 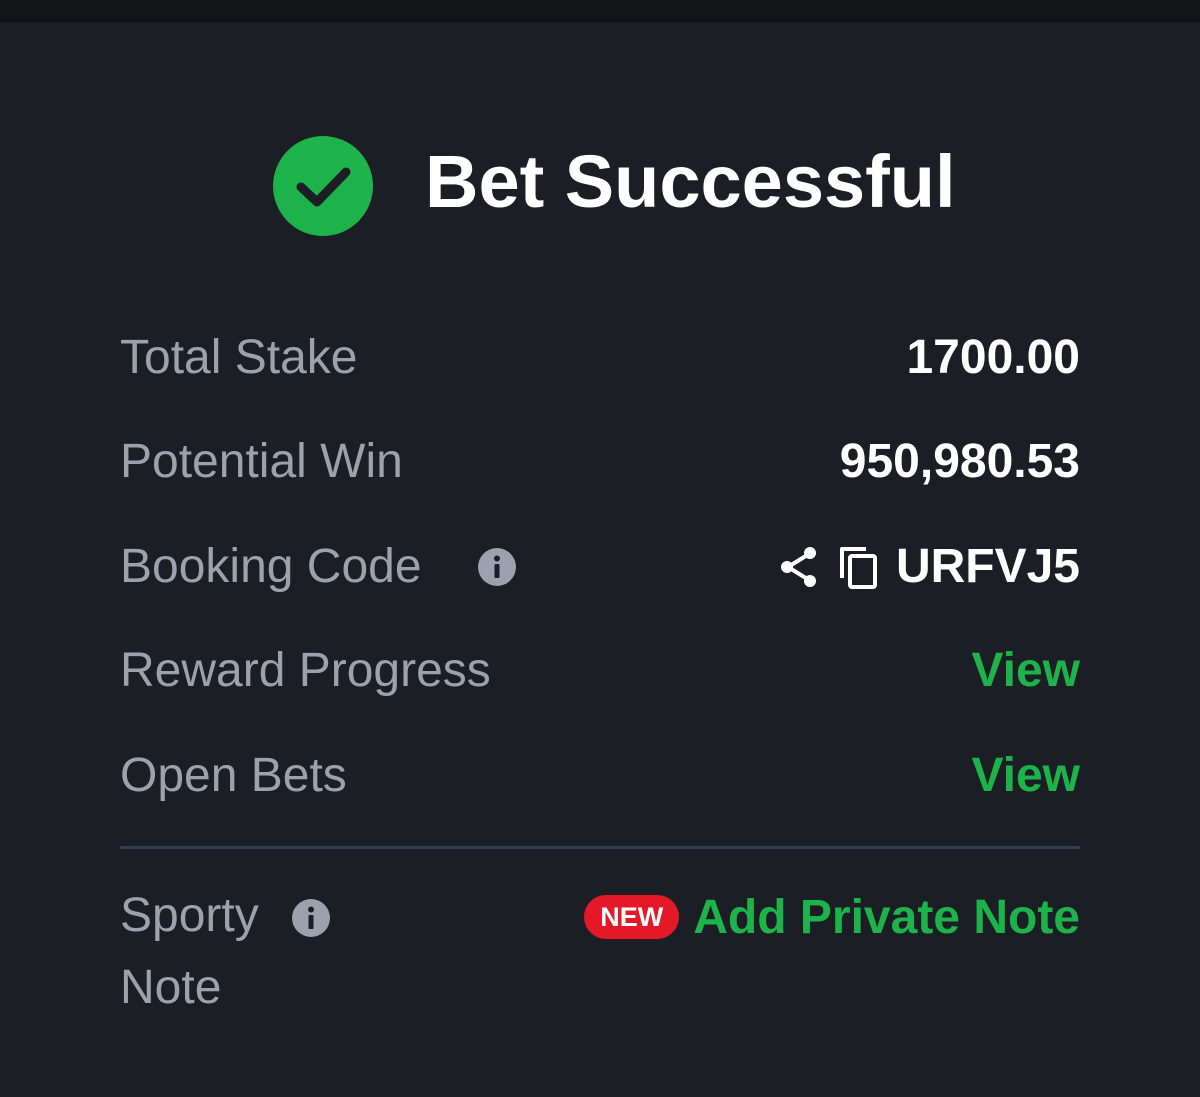 I want to click on booking-code-label: Booking Code, so click(x=271, y=566).